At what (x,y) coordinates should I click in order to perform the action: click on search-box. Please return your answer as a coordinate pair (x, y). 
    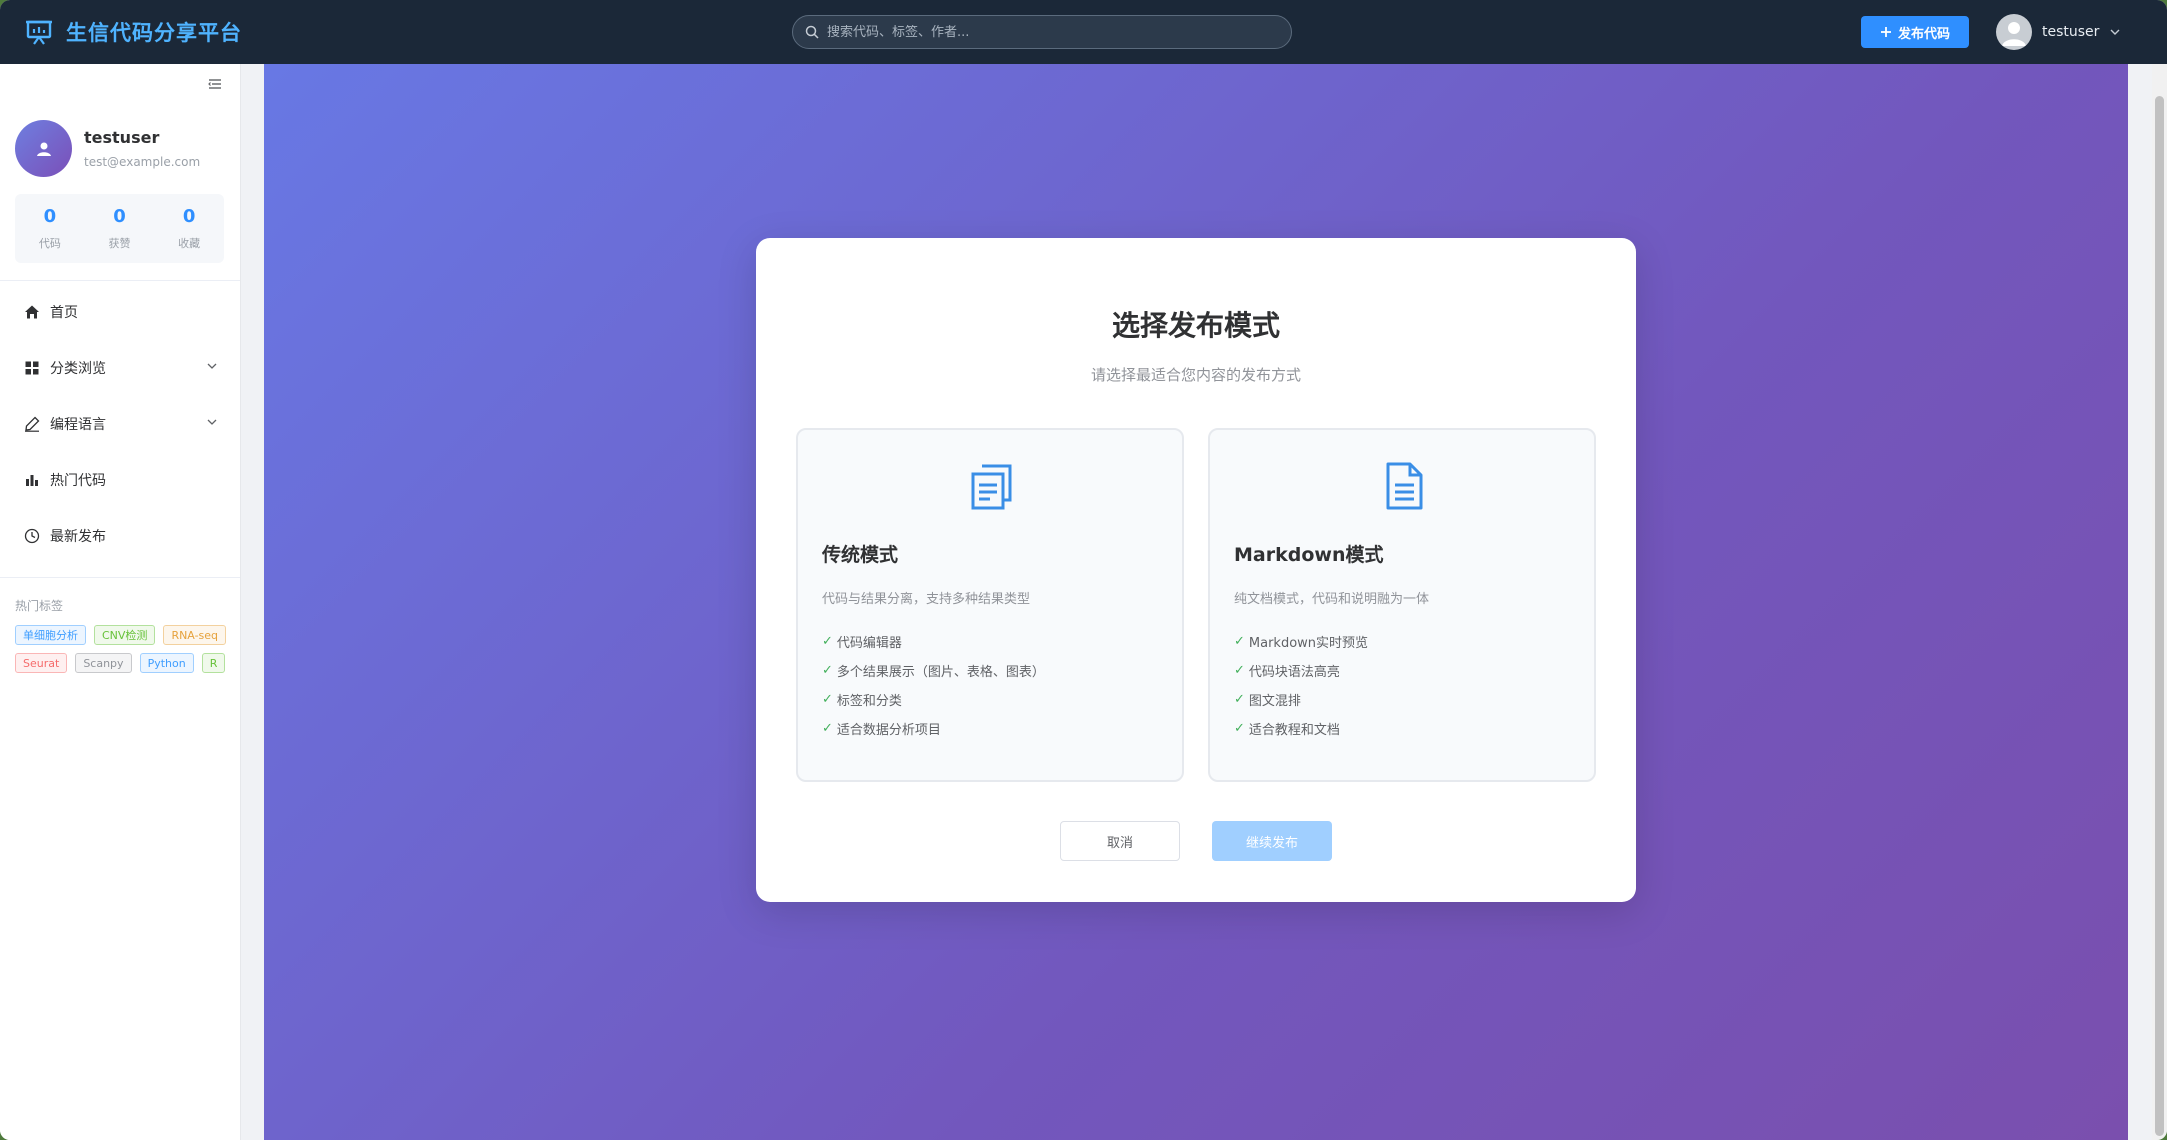
    Looking at the image, I should click on (1042, 32).